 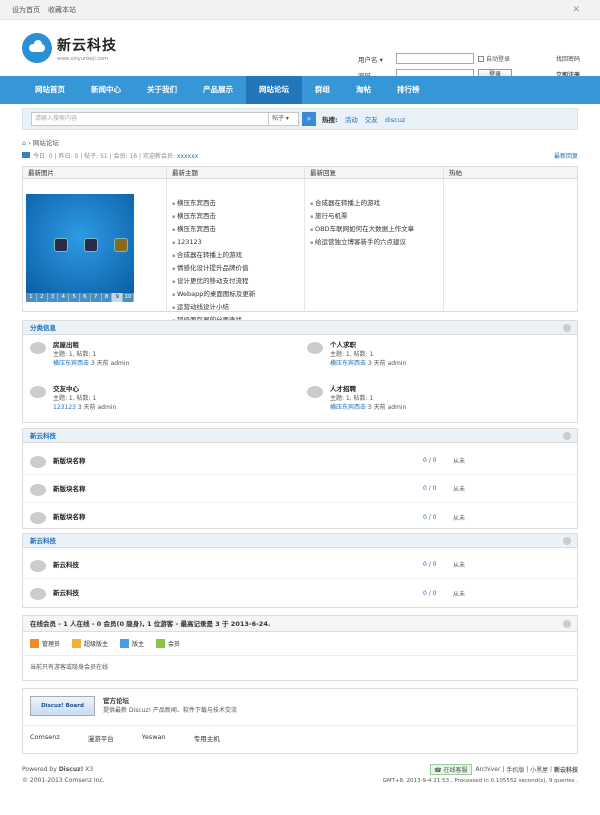 I want to click on archiver-link: Archiver, so click(x=488, y=769).